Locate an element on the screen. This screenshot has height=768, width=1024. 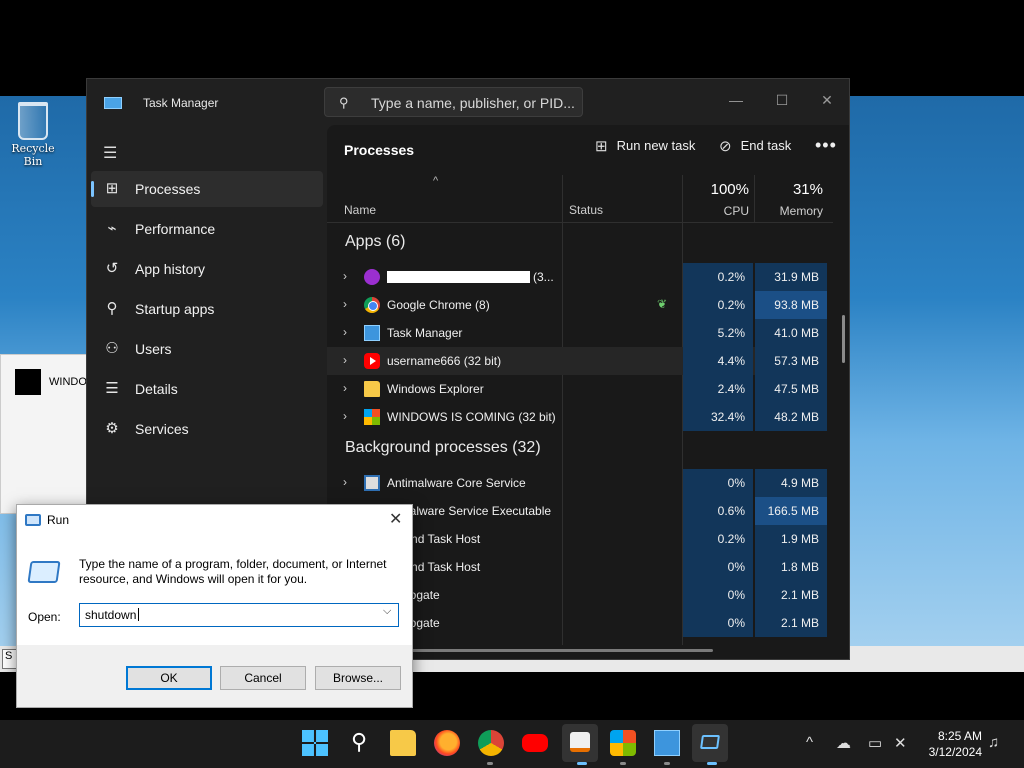
column-cpu: CPU is located at coordinates (716, 211).